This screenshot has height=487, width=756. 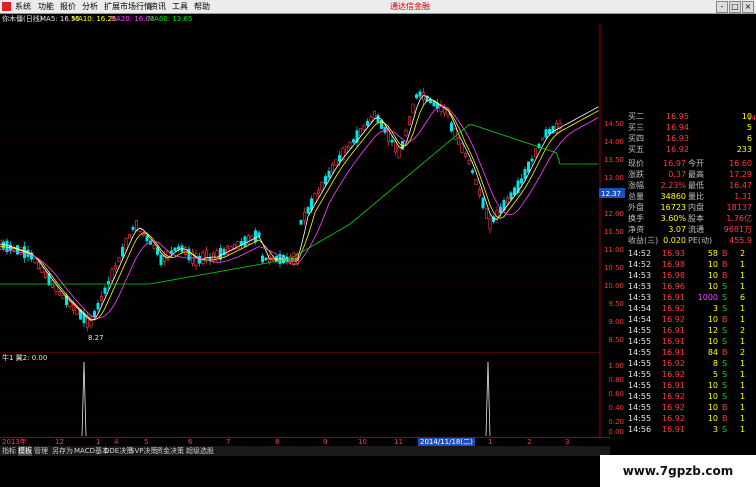 I want to click on tab-8: 超级选股, so click(x=200, y=451).